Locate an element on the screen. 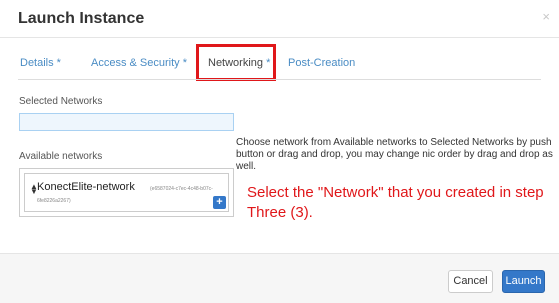 The width and height of the screenshot is (559, 303). network-name: KonectElite-network is located at coordinates (86, 187).